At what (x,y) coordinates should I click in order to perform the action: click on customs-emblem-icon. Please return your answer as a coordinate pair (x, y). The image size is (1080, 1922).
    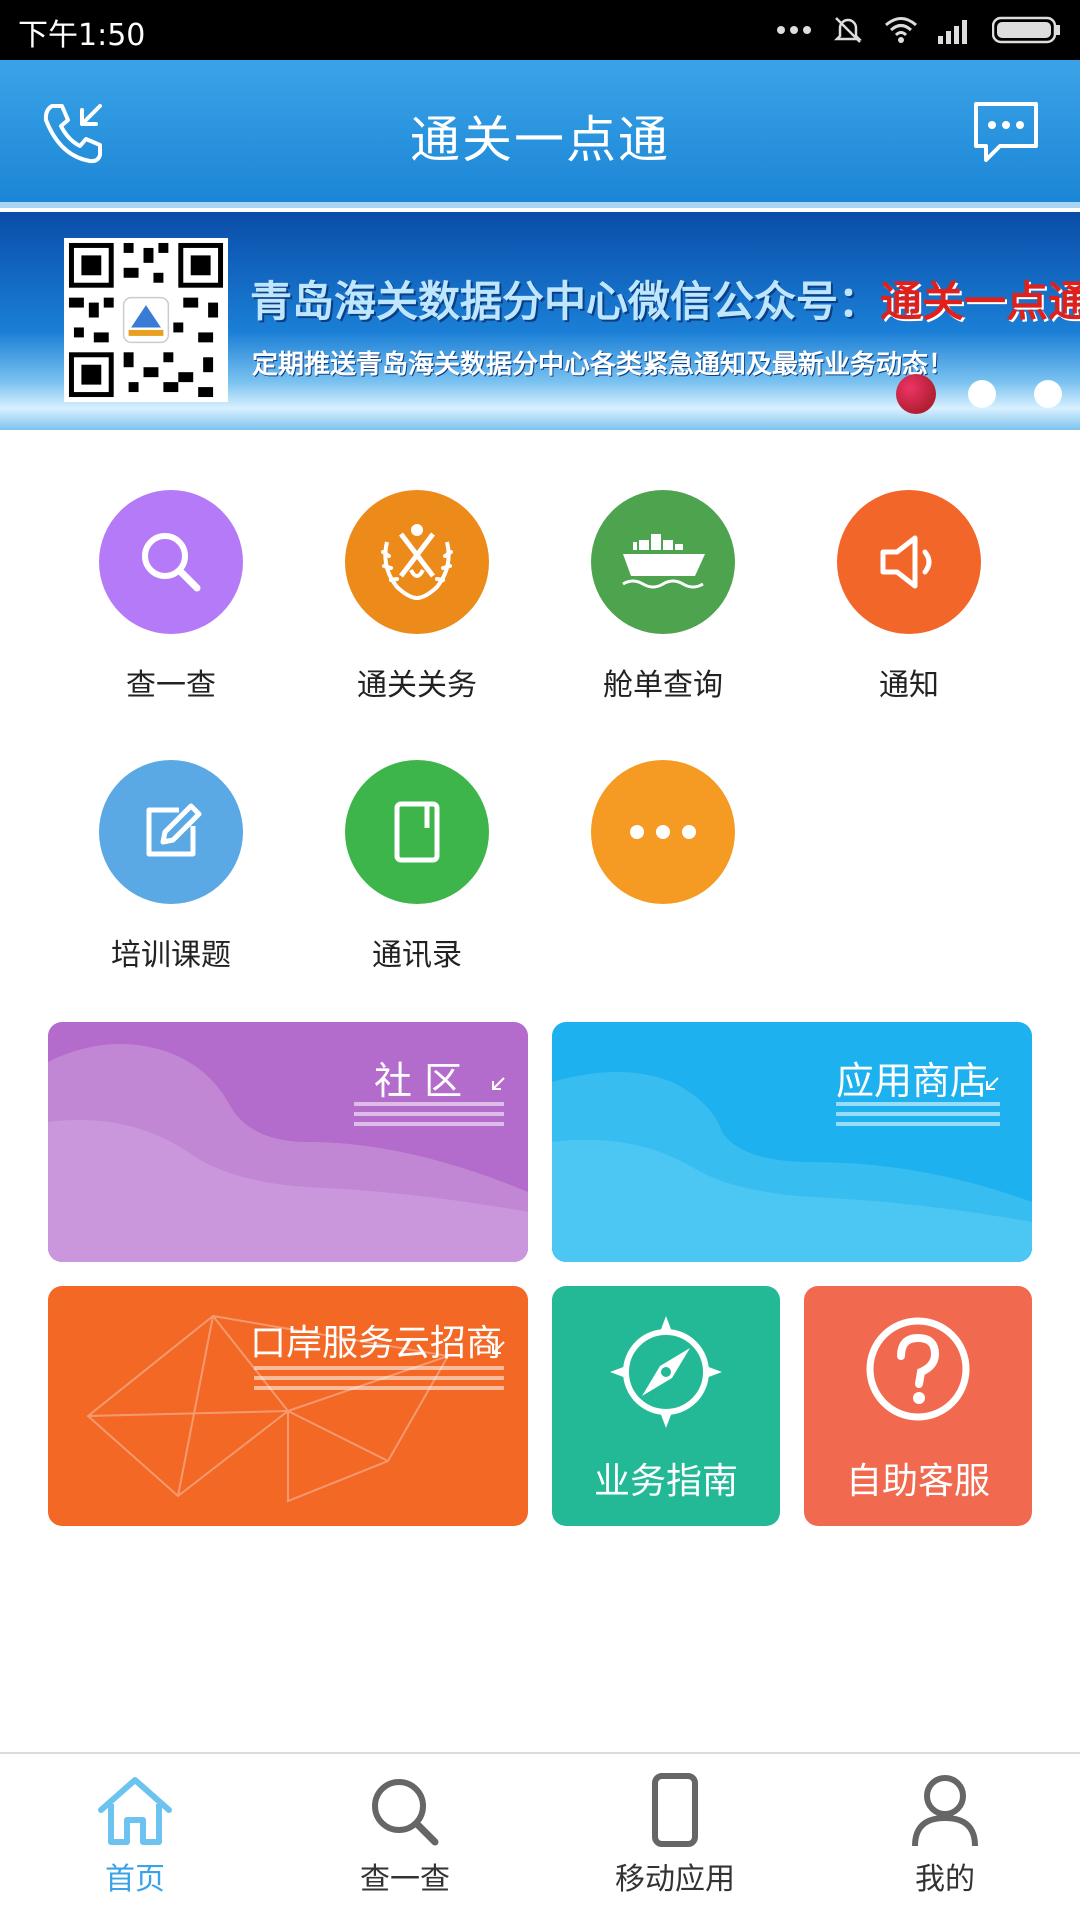
    Looking at the image, I should click on (417, 562).